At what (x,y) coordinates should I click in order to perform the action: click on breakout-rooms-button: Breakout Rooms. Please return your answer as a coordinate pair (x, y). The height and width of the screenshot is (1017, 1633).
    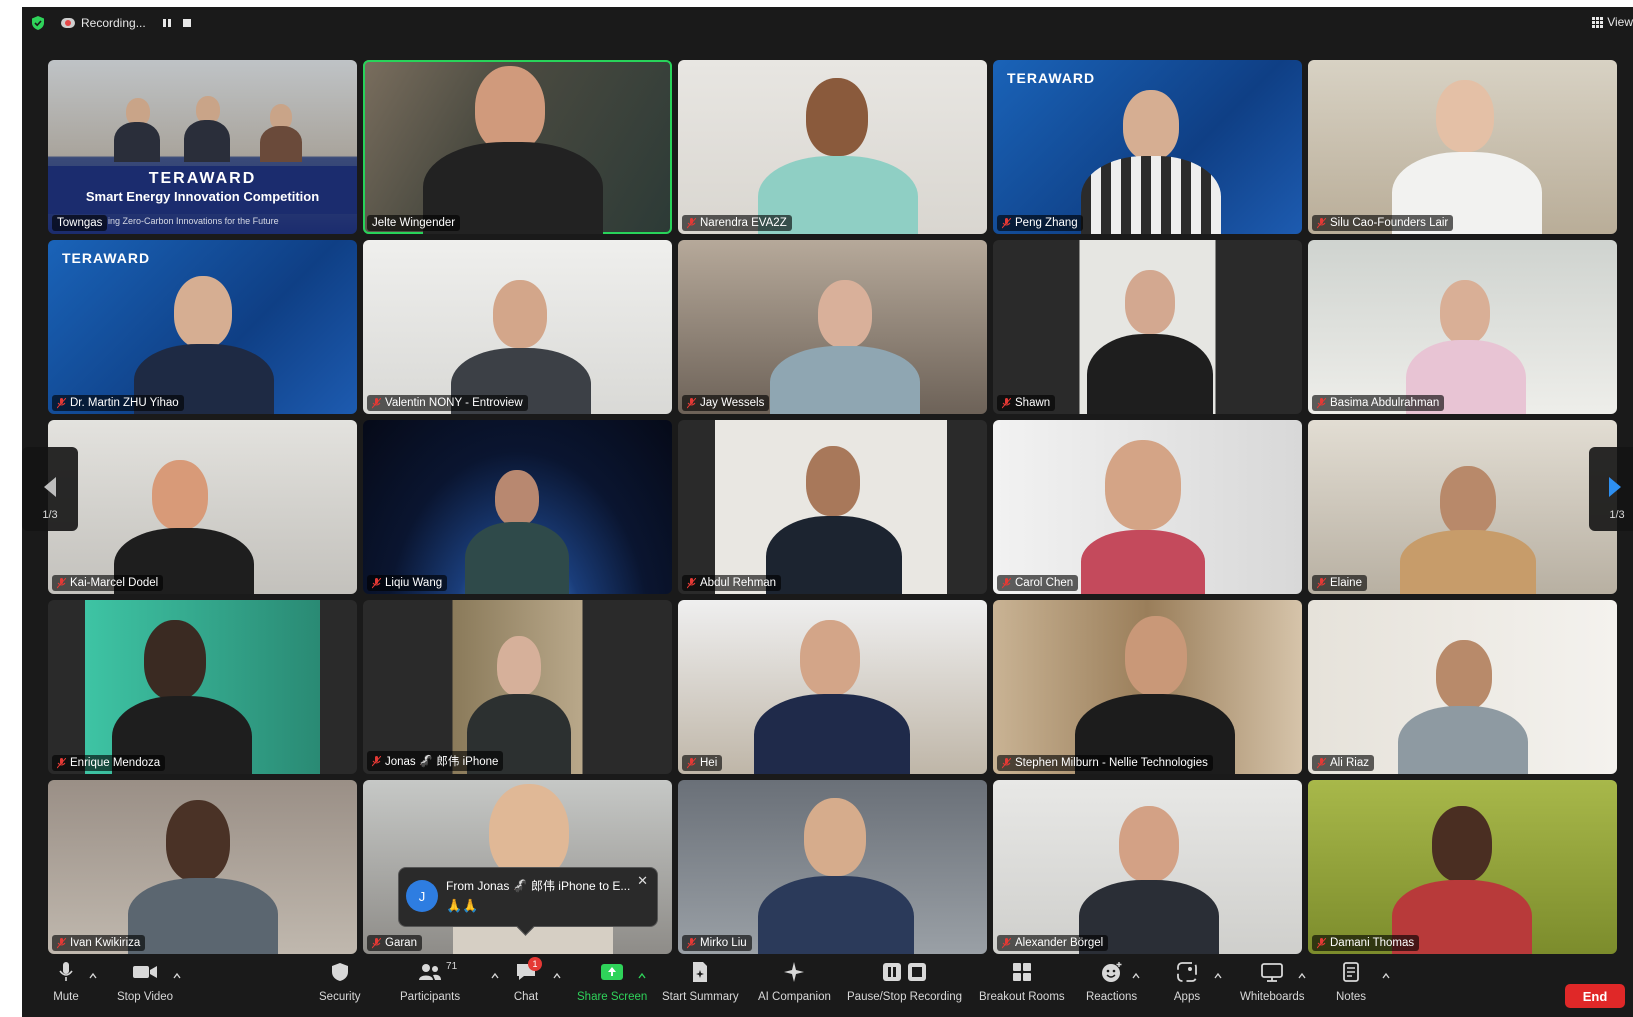
    Looking at the image, I should click on (1022, 981).